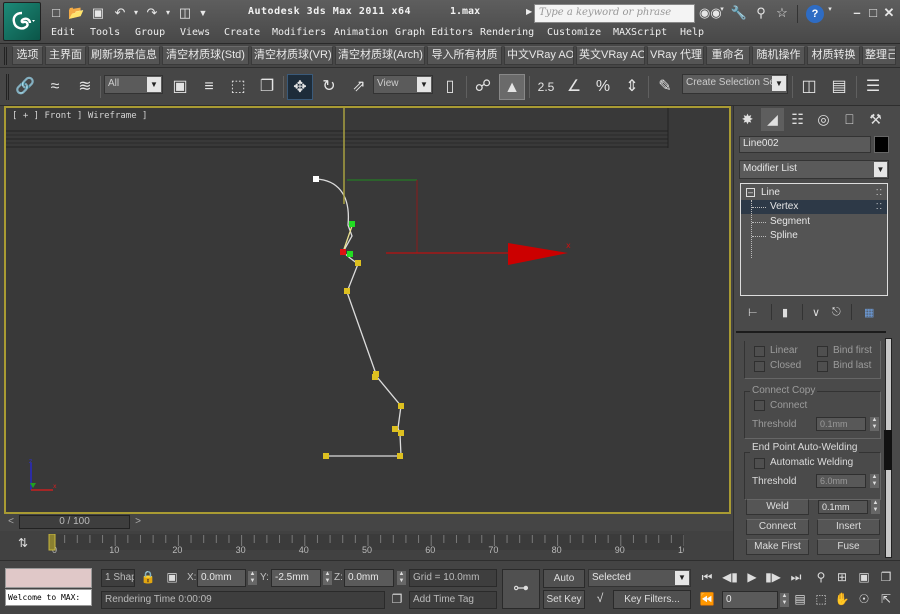  What do you see at coordinates (48, 597) in the screenshot?
I see `welcome-message: Welcome to MAX:` at bounding box center [48, 597].